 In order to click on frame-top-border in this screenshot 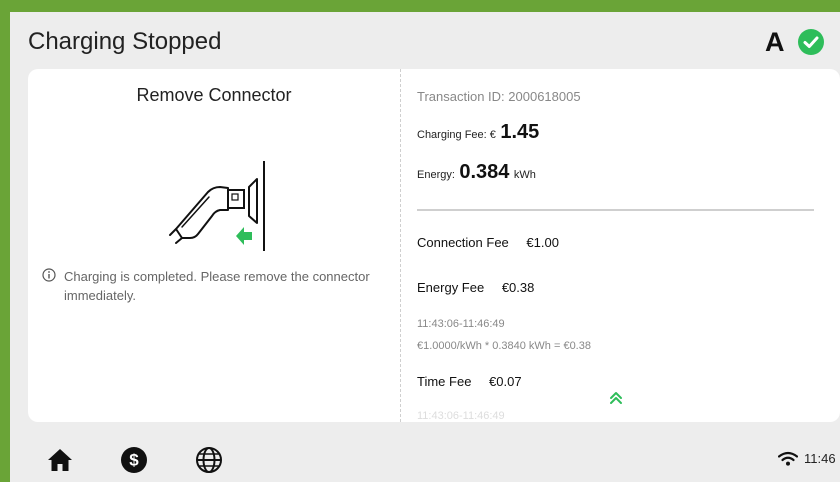, I will do `click(420, 6)`.